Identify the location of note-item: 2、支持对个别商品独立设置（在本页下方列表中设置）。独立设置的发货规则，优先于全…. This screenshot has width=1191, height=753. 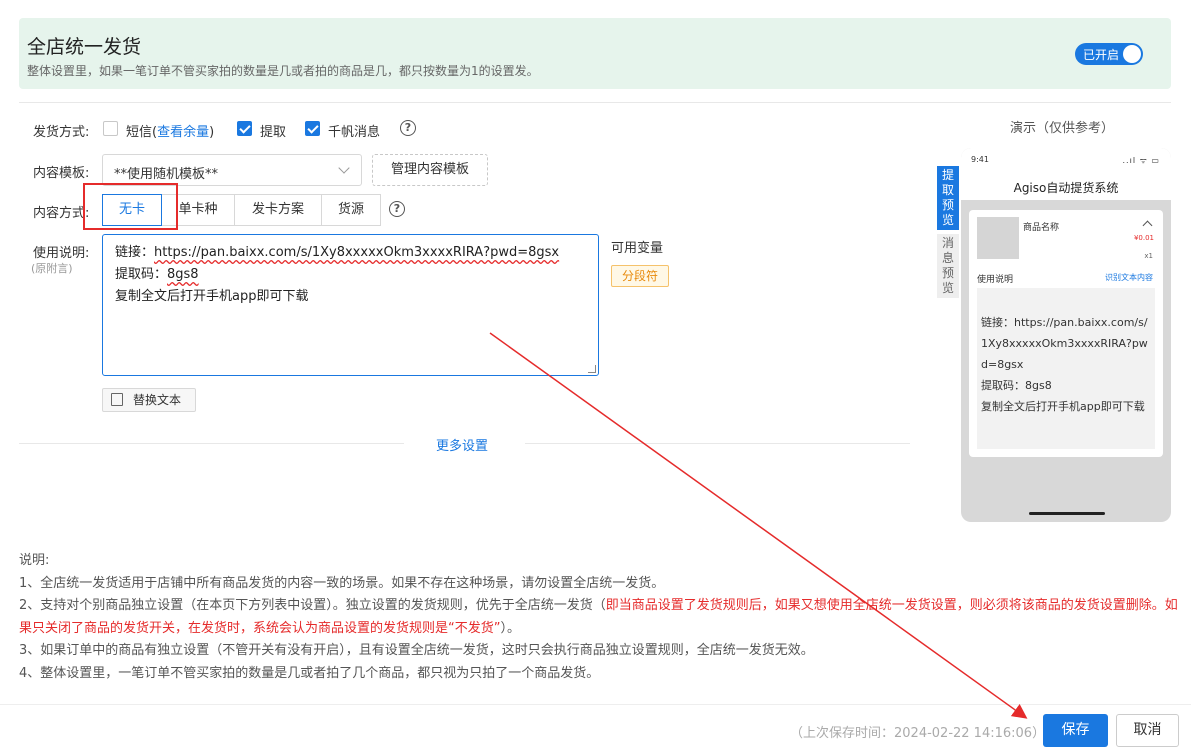
(598, 617).